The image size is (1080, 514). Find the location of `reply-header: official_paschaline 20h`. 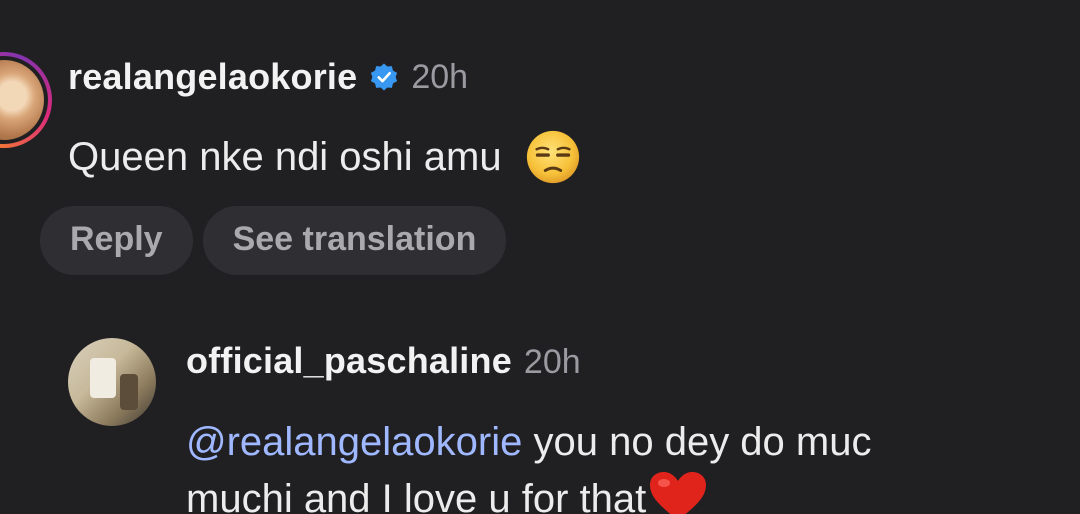

reply-header: official_paschaline 20h is located at coordinates (383, 361).